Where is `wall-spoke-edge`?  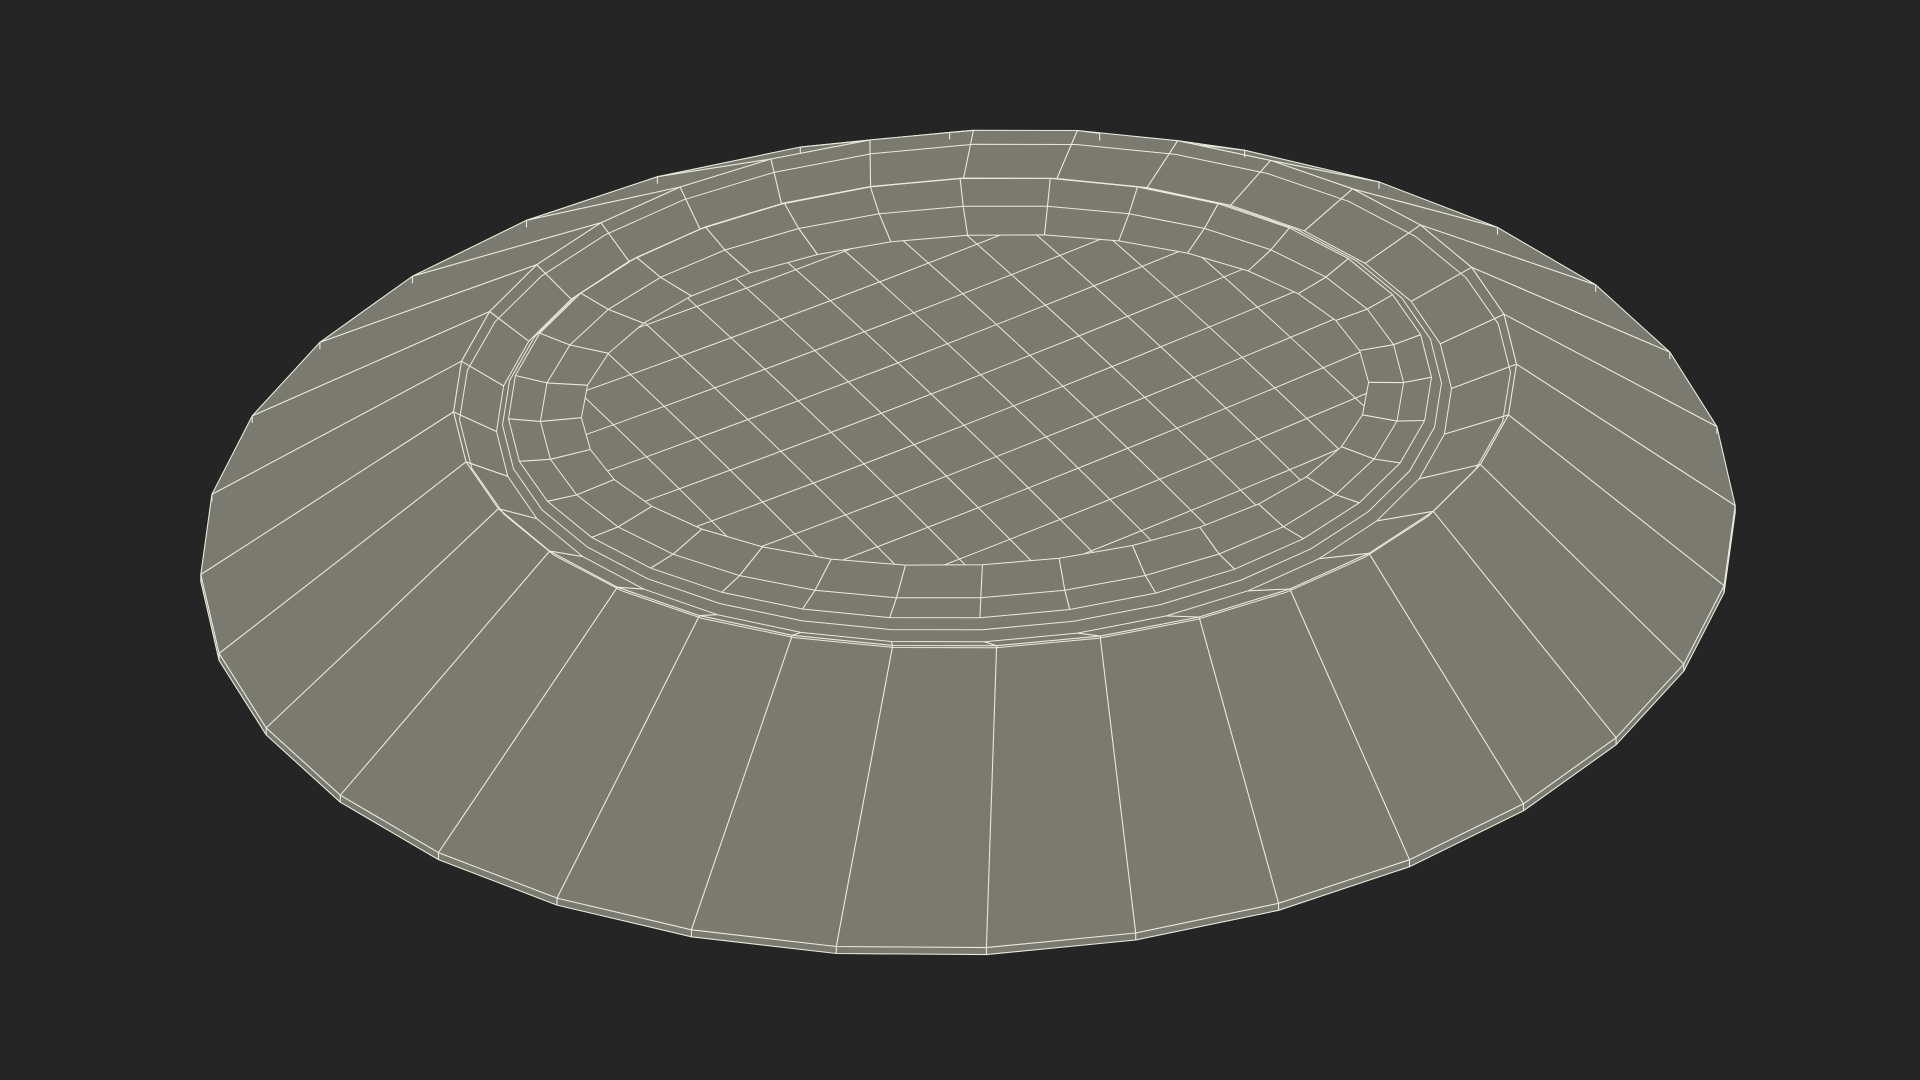 wall-spoke-edge is located at coordinates (870, 163).